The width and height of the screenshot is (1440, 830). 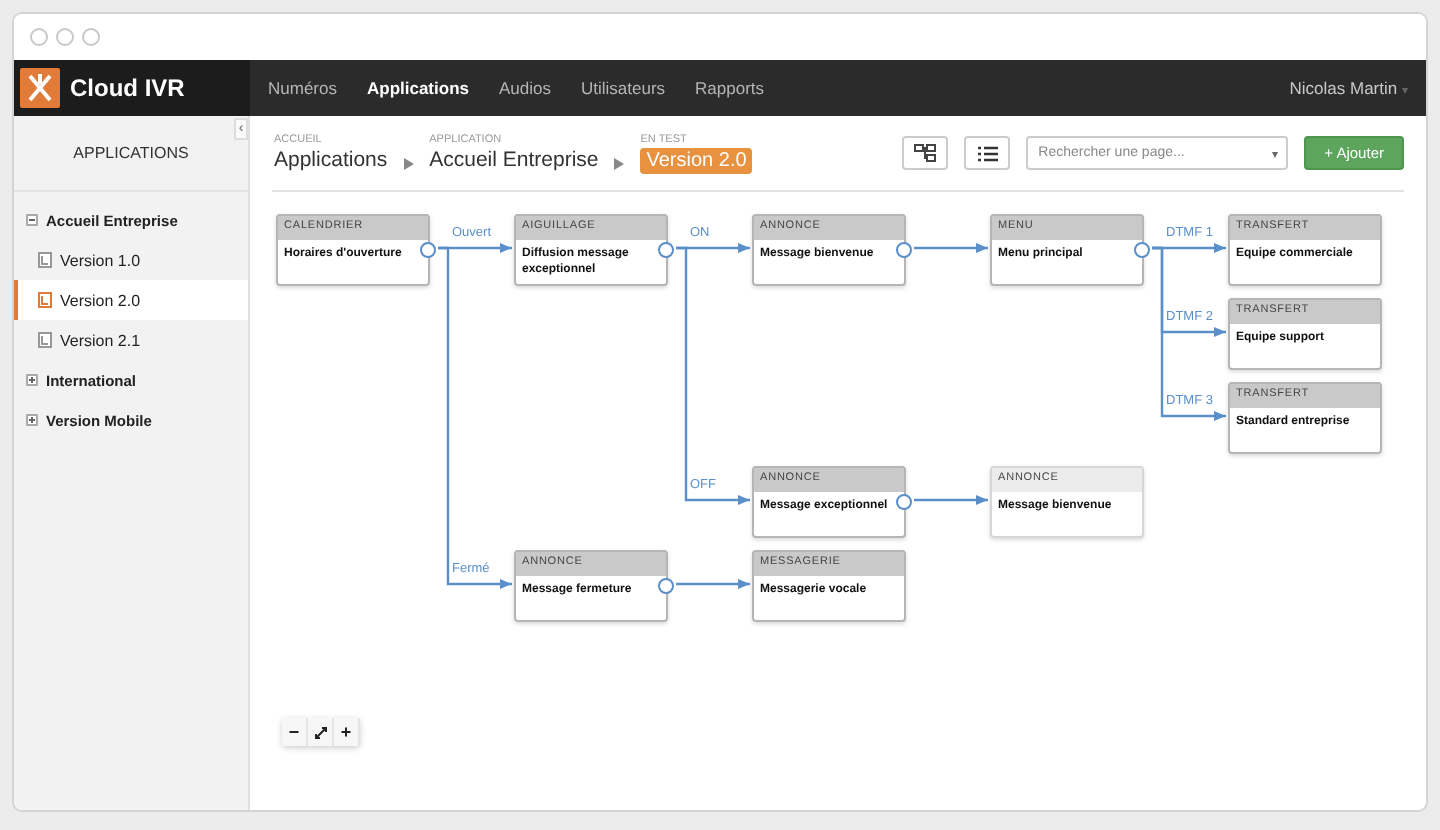 I want to click on version-badge: Version 2.0, so click(x=696, y=160).